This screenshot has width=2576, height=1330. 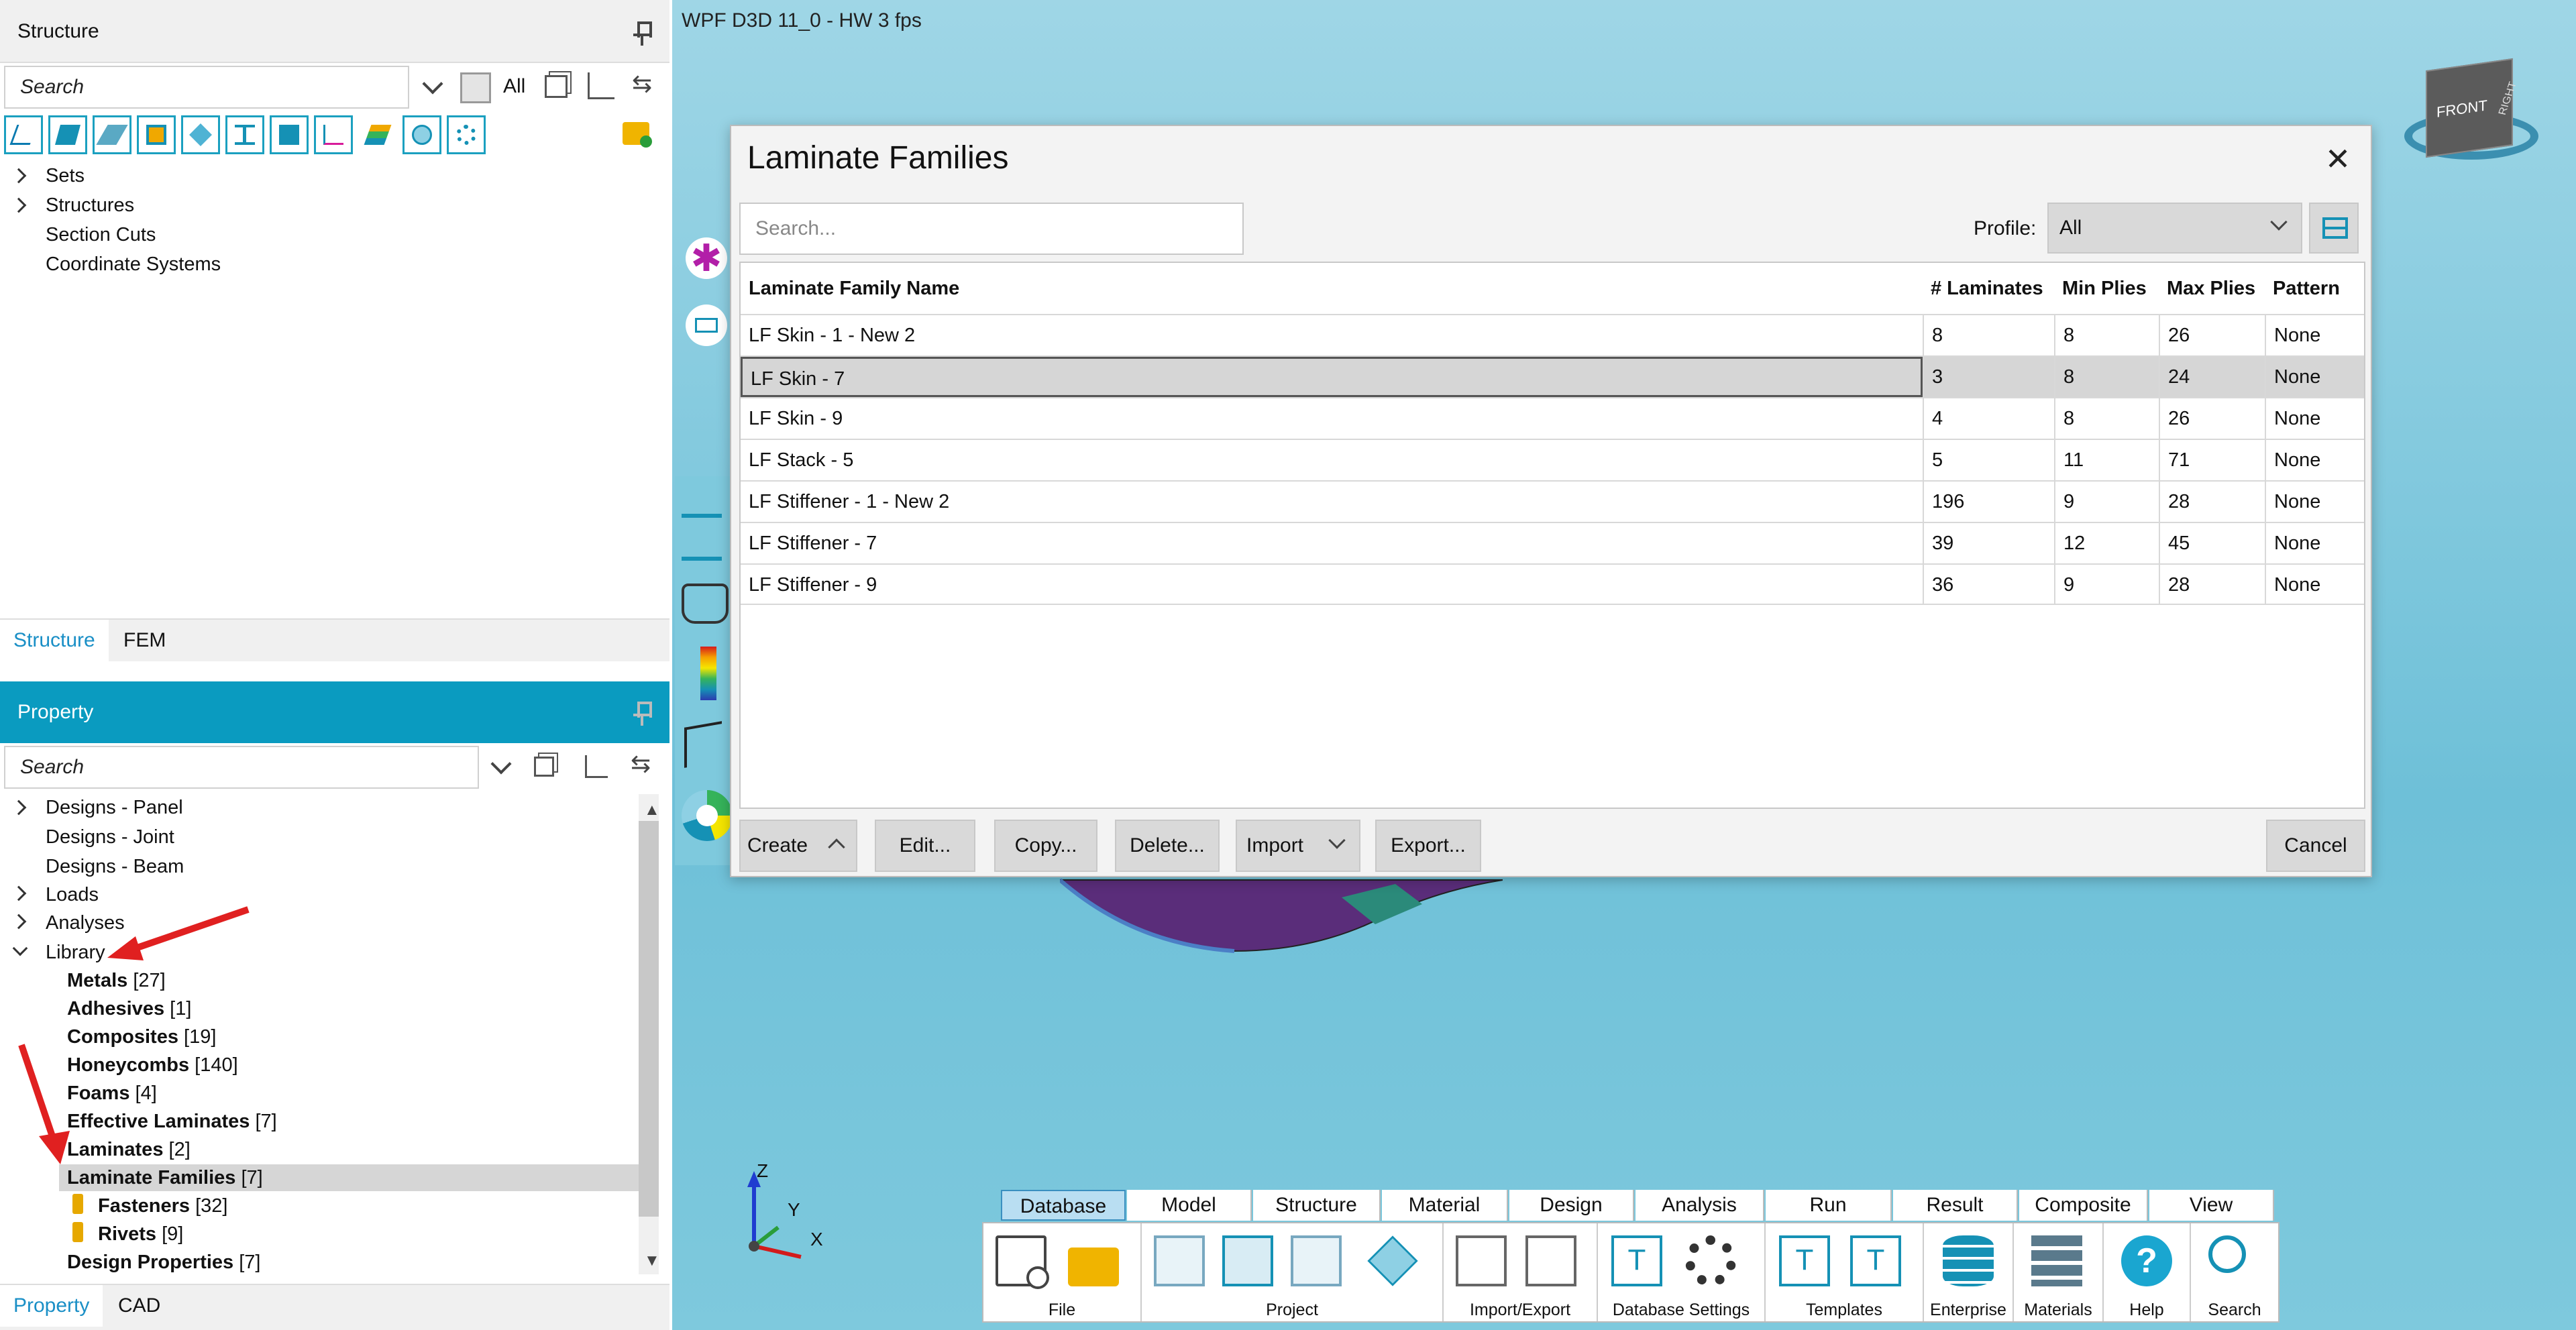 I want to click on project-download-icon, so click(x=1316, y=1261).